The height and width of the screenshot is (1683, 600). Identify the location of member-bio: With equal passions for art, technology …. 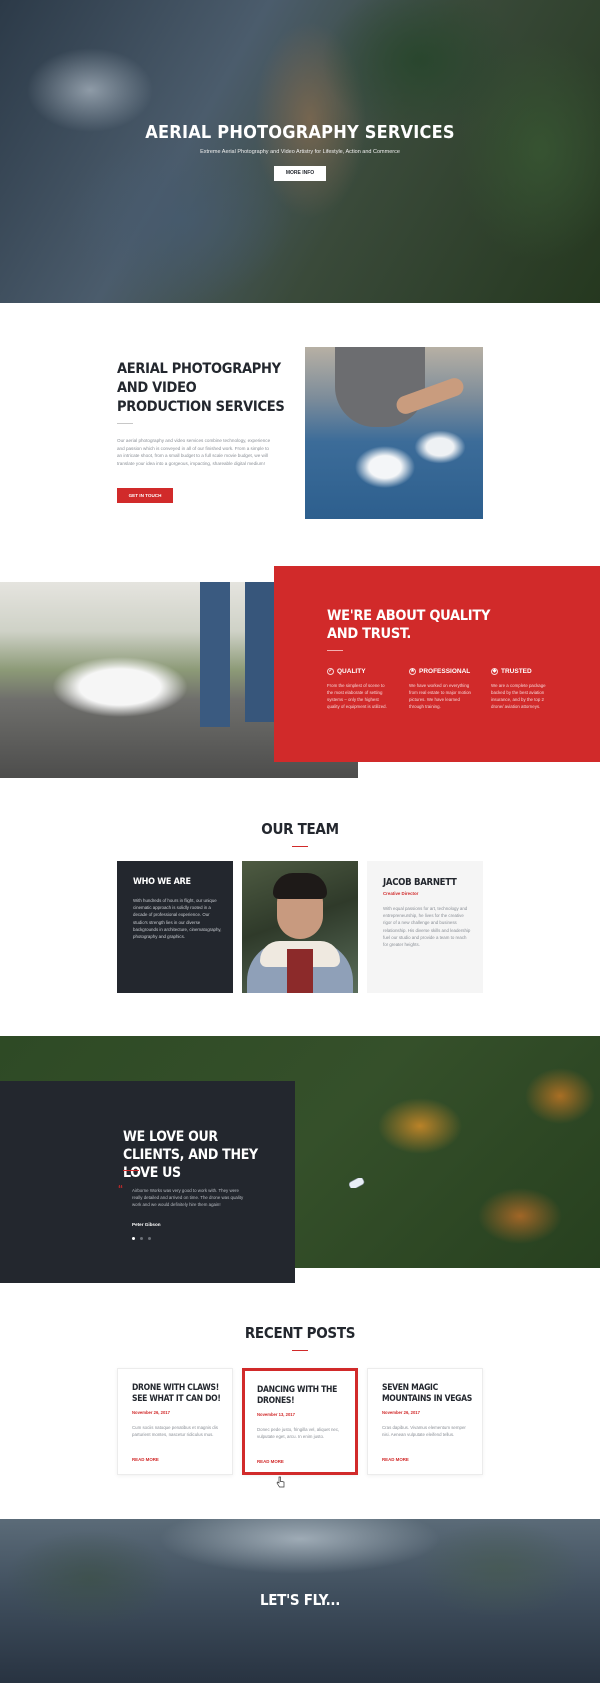
(427, 927).